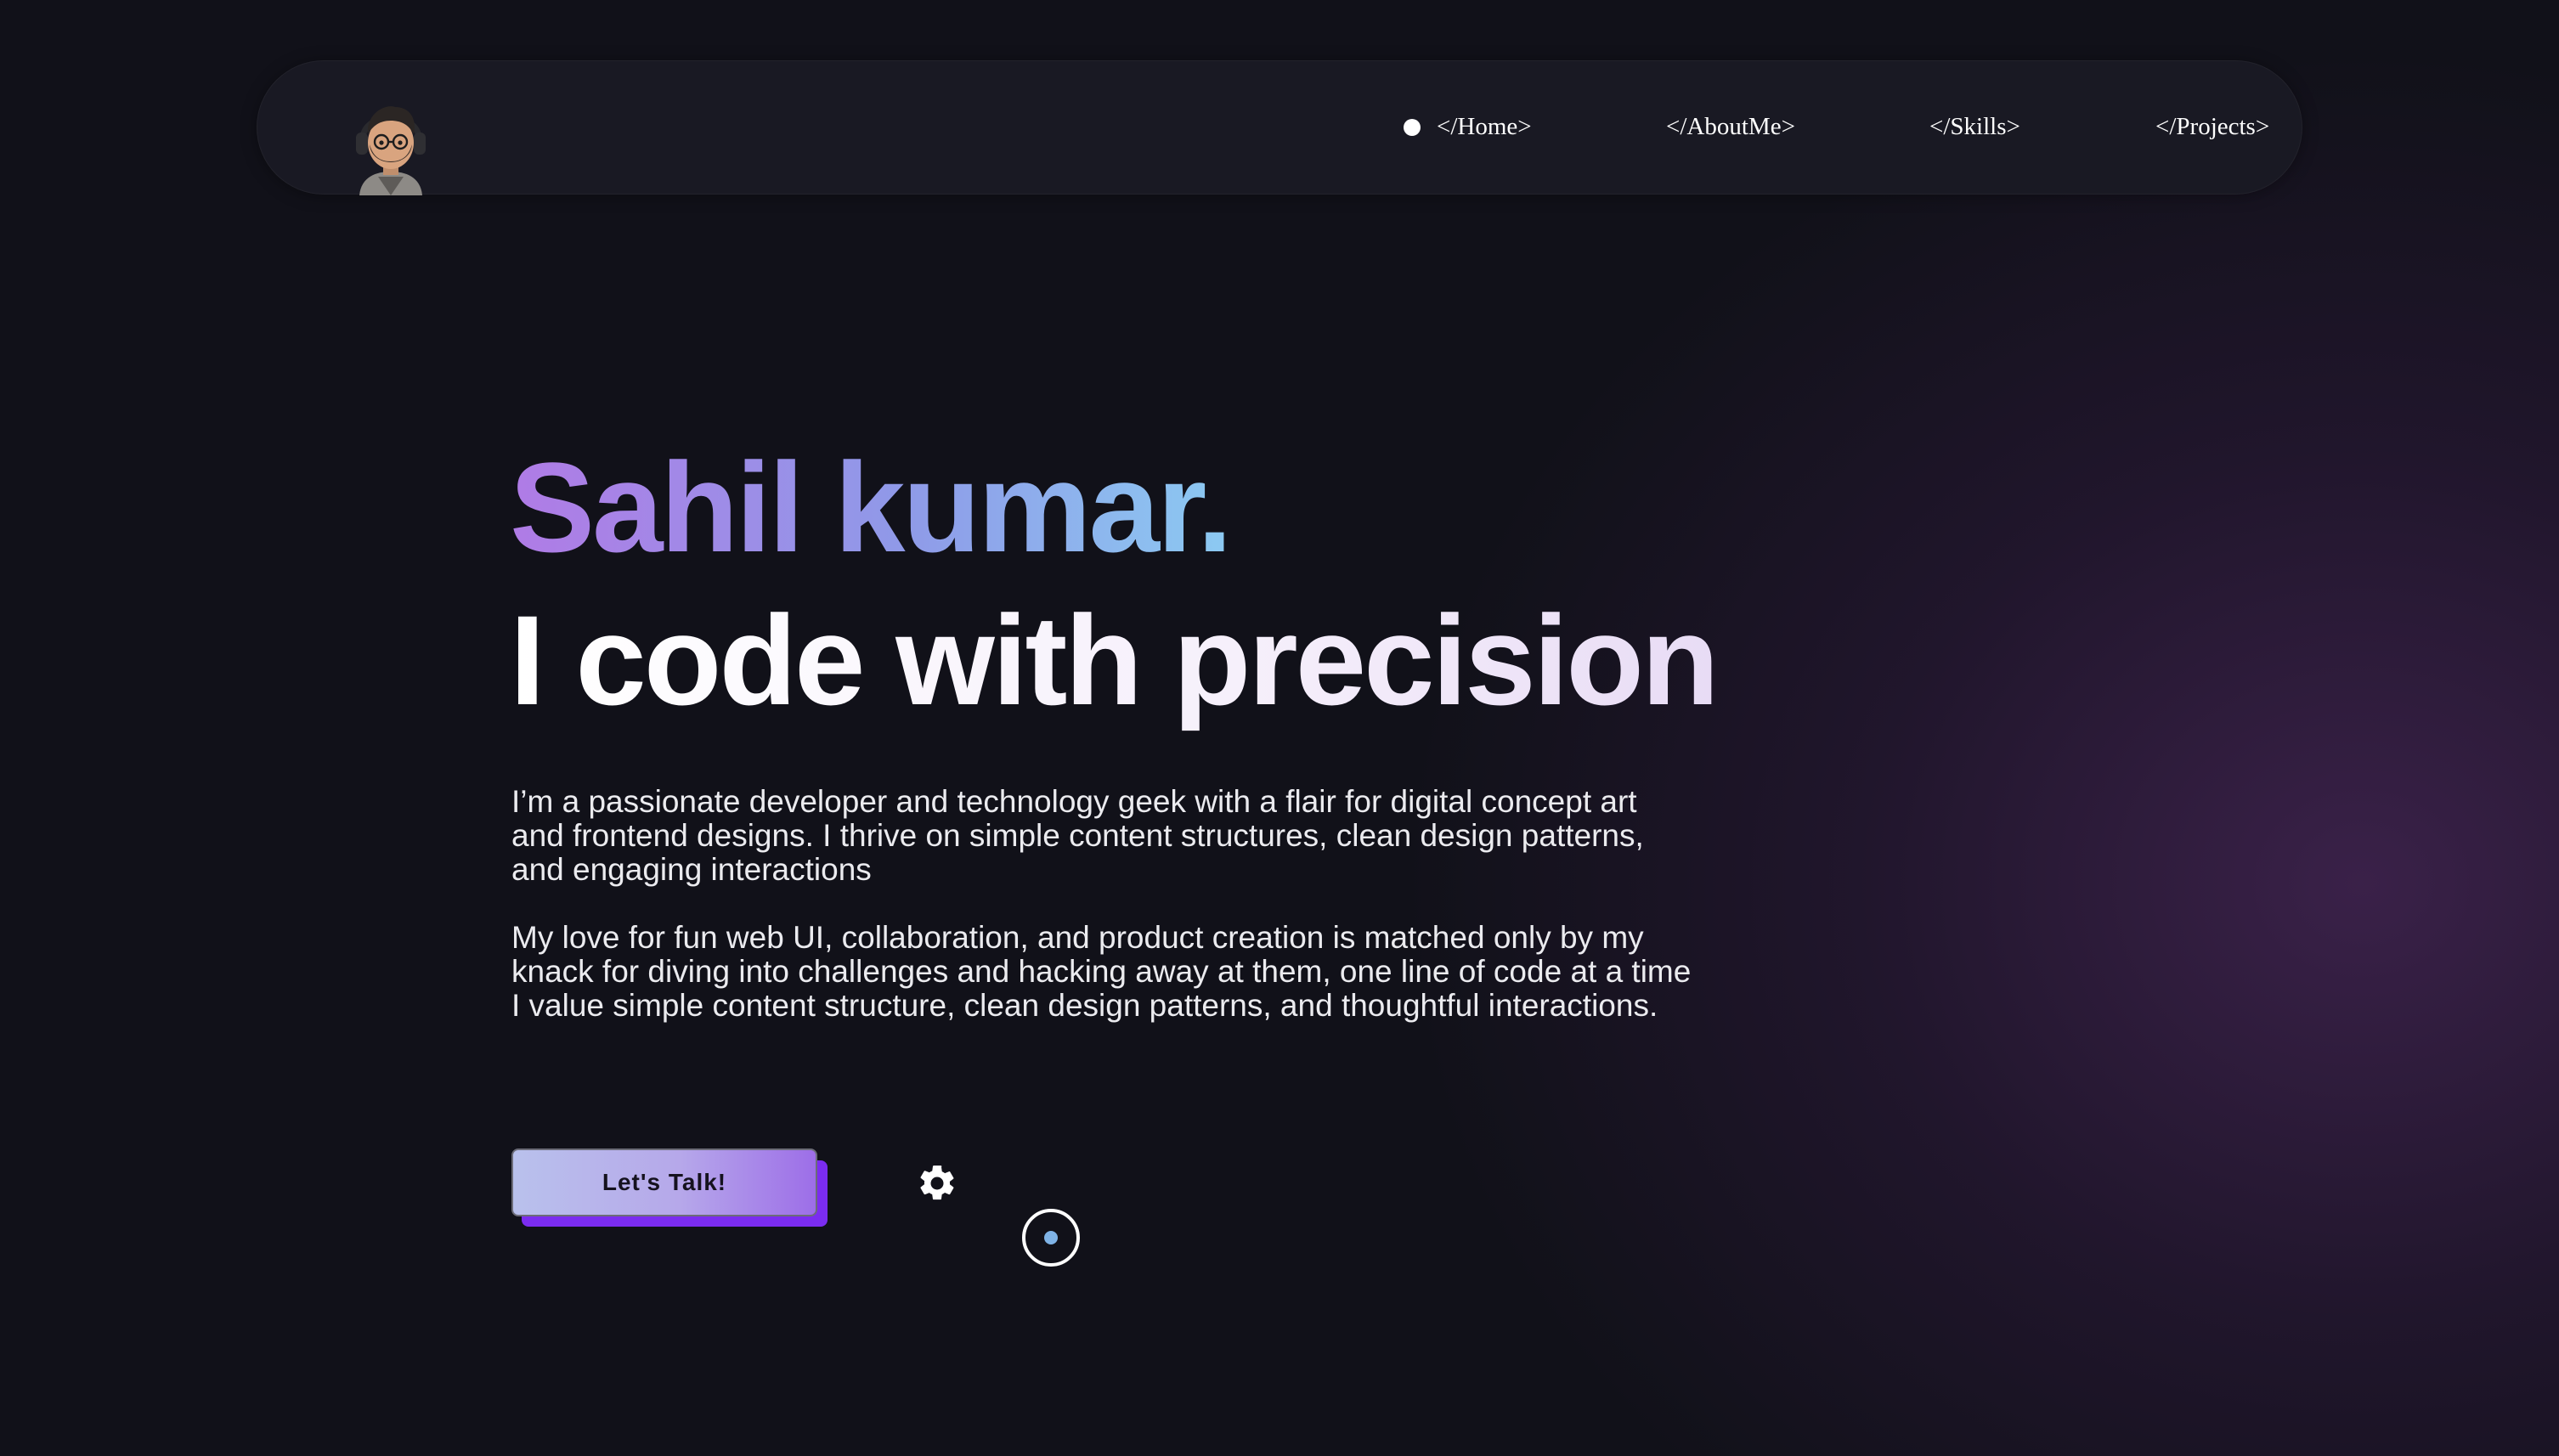  What do you see at coordinates (664, 1182) in the screenshot?
I see `lets-talk-button: Let's Talk!` at bounding box center [664, 1182].